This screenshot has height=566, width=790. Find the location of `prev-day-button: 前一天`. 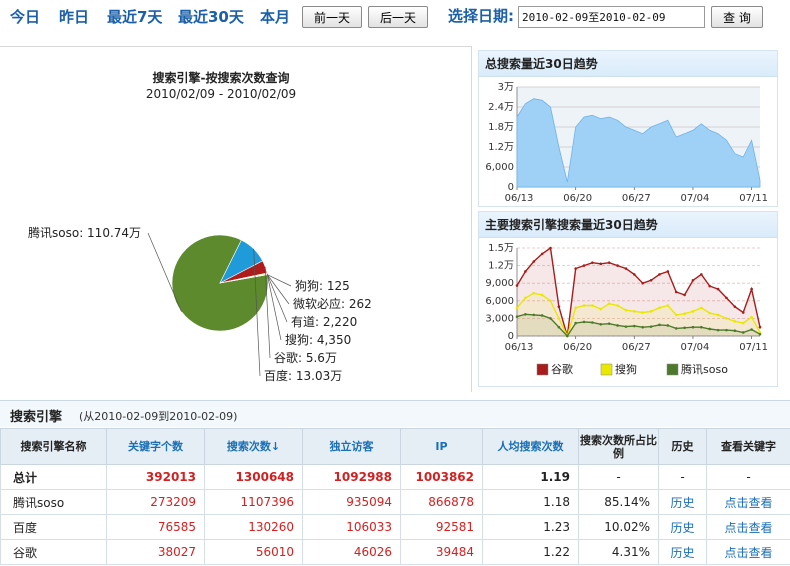

prev-day-button: 前一天 is located at coordinates (332, 17).